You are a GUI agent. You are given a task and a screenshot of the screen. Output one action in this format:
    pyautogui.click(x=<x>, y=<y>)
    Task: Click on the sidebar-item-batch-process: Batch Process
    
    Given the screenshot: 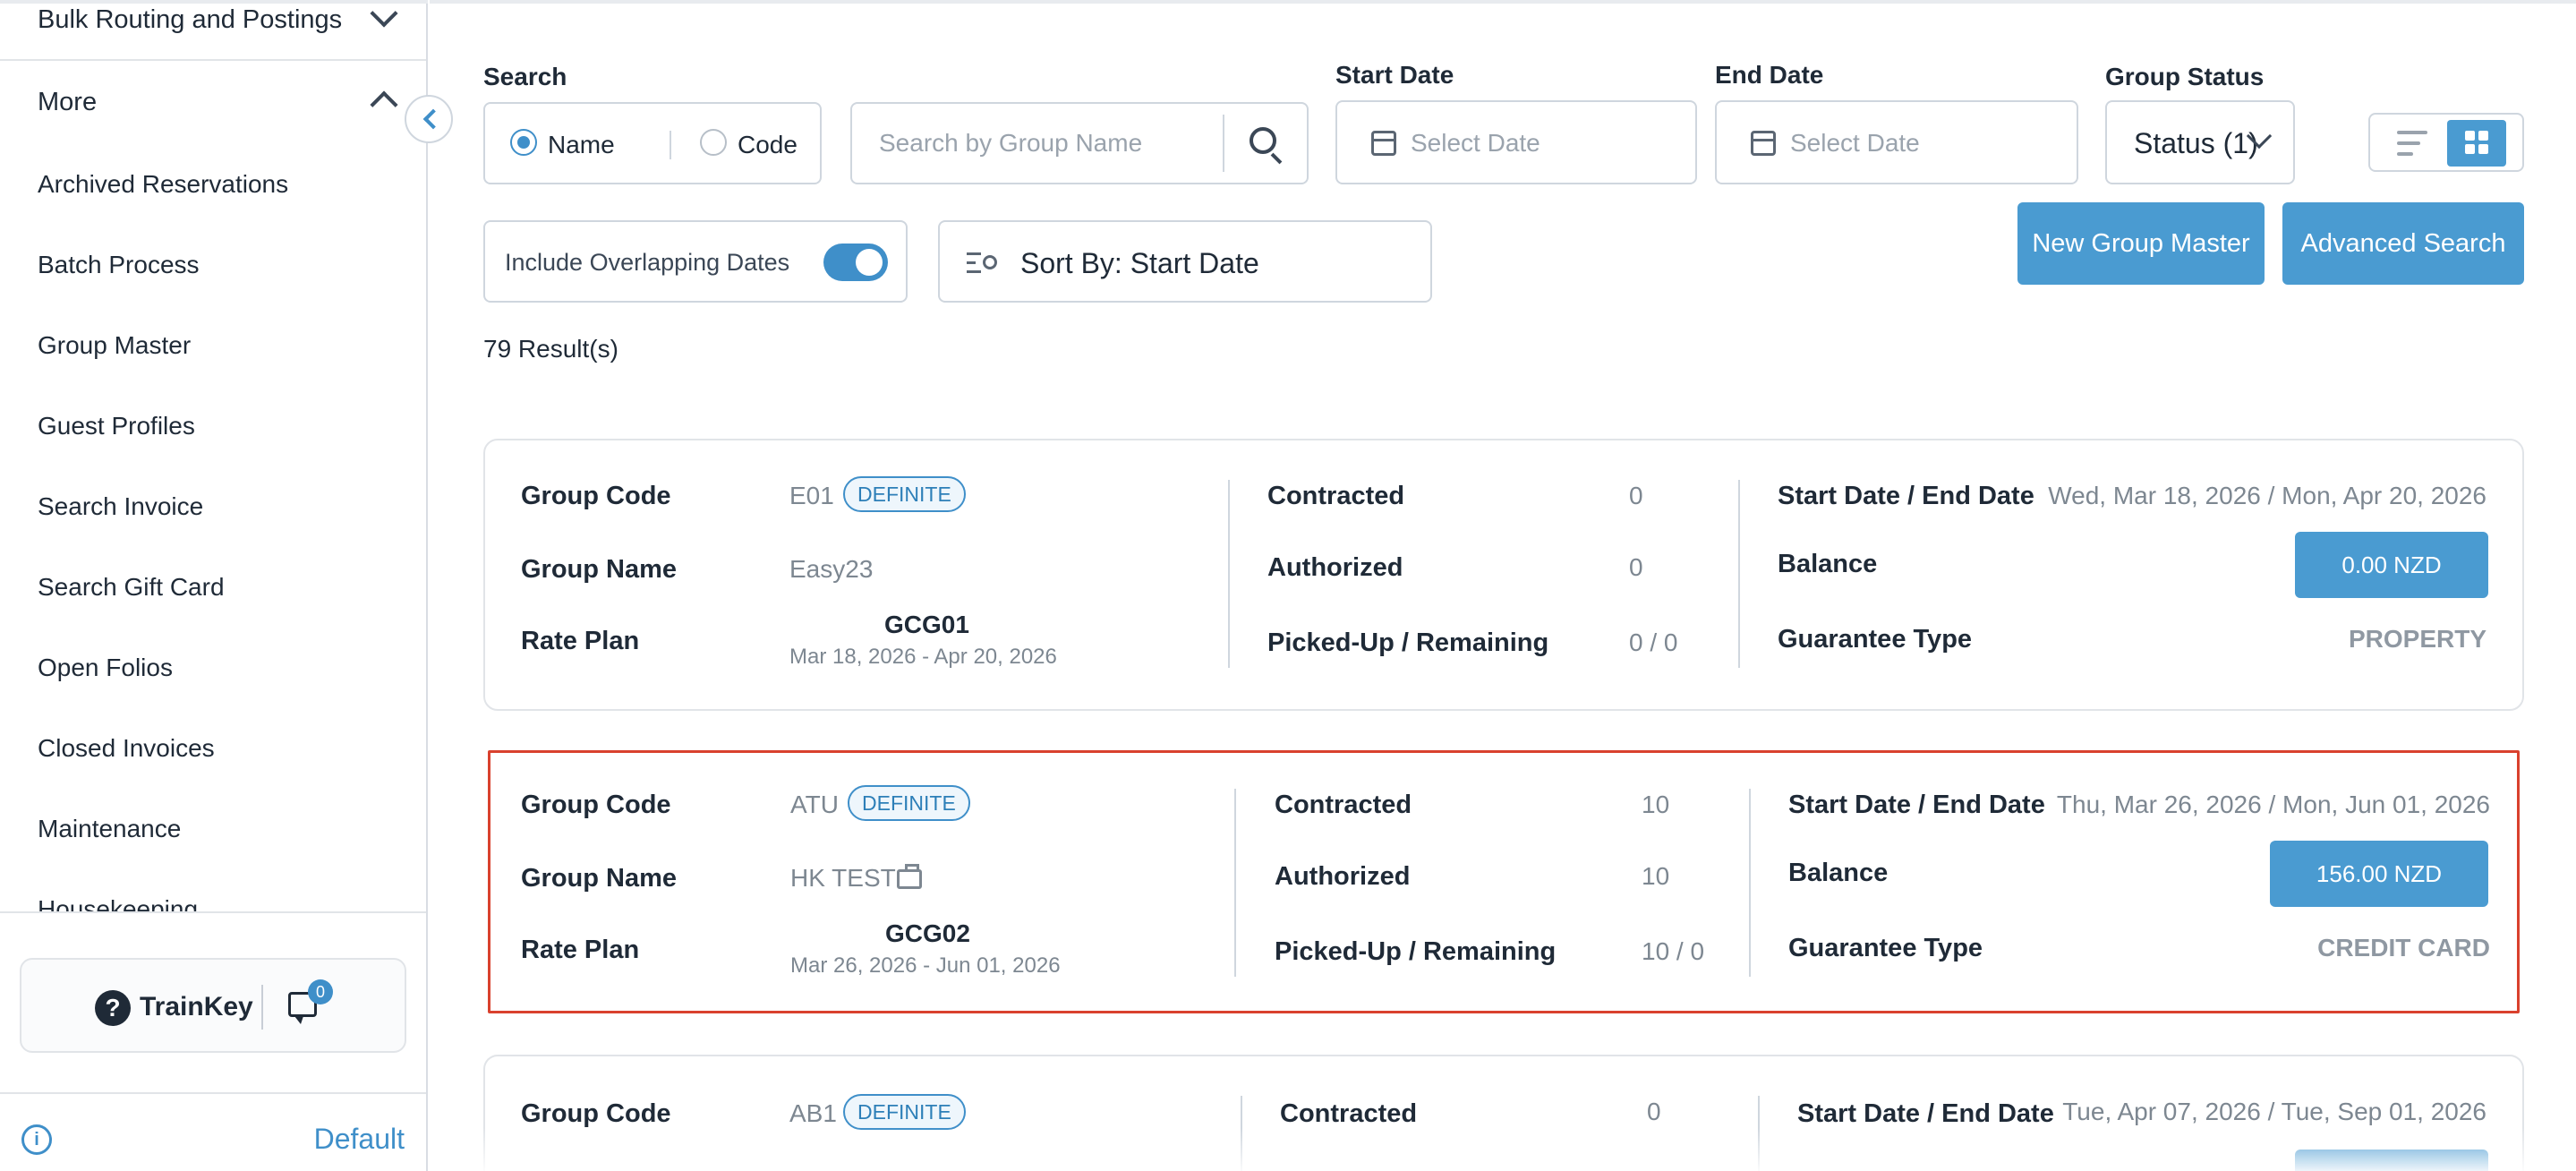 What is the action you would take?
    pyautogui.click(x=119, y=265)
    